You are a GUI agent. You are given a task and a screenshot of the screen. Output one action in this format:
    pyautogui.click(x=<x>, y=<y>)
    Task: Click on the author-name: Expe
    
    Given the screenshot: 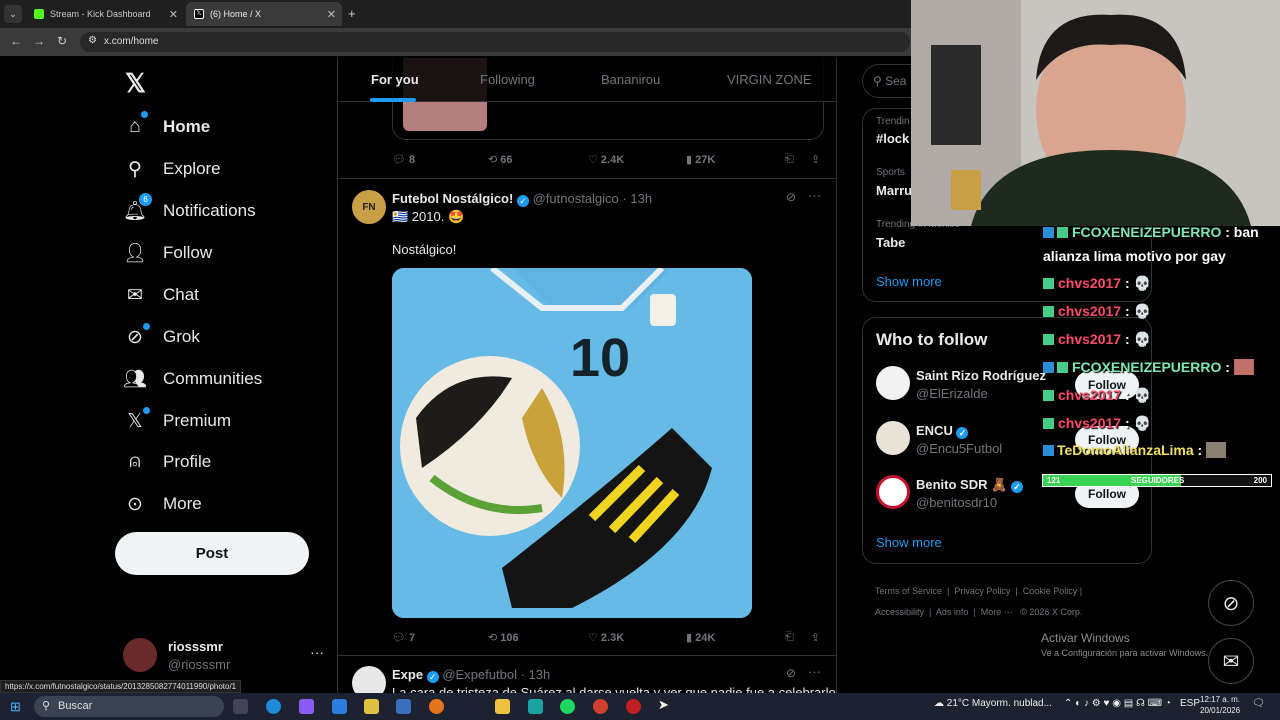 What is the action you would take?
    pyautogui.click(x=407, y=674)
    